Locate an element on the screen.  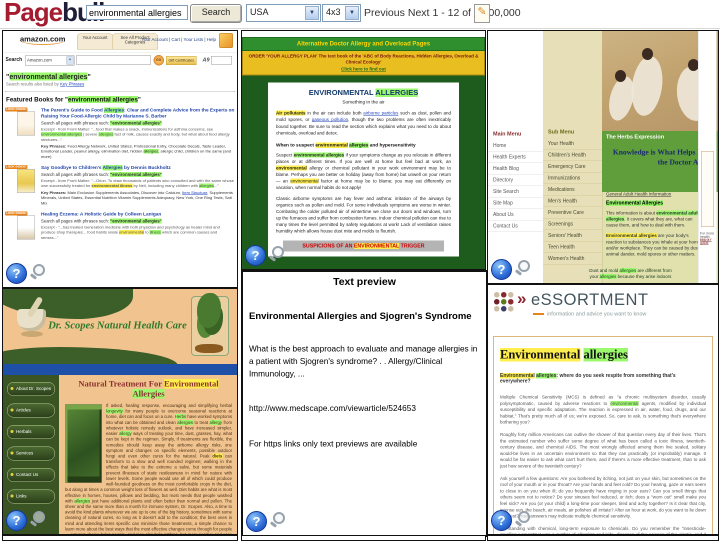
menu-item: Teen Health is located at coordinates (572, 247).